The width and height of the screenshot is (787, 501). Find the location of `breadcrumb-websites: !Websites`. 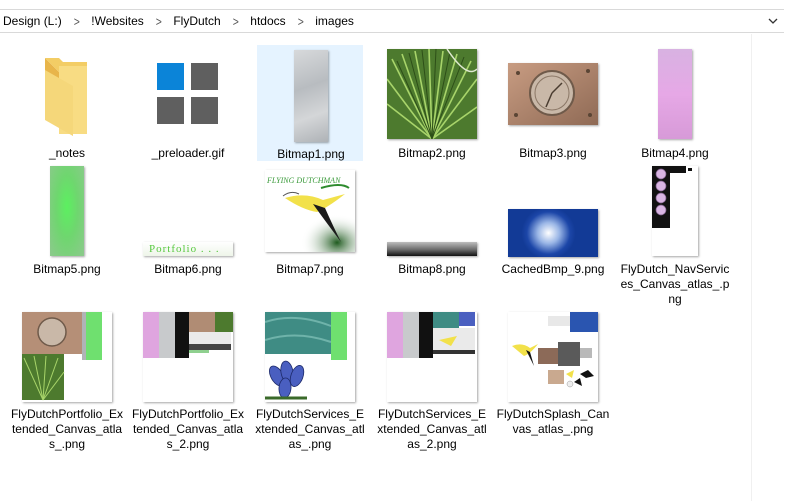

breadcrumb-websites: !Websites is located at coordinates (117, 21).